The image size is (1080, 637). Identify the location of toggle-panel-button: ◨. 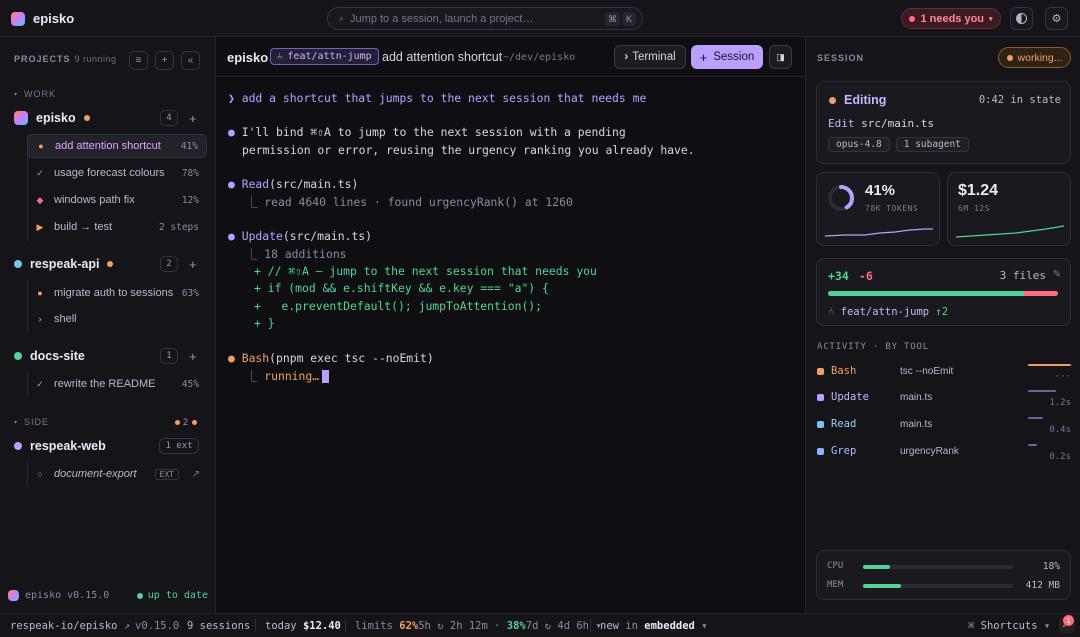
(780, 57).